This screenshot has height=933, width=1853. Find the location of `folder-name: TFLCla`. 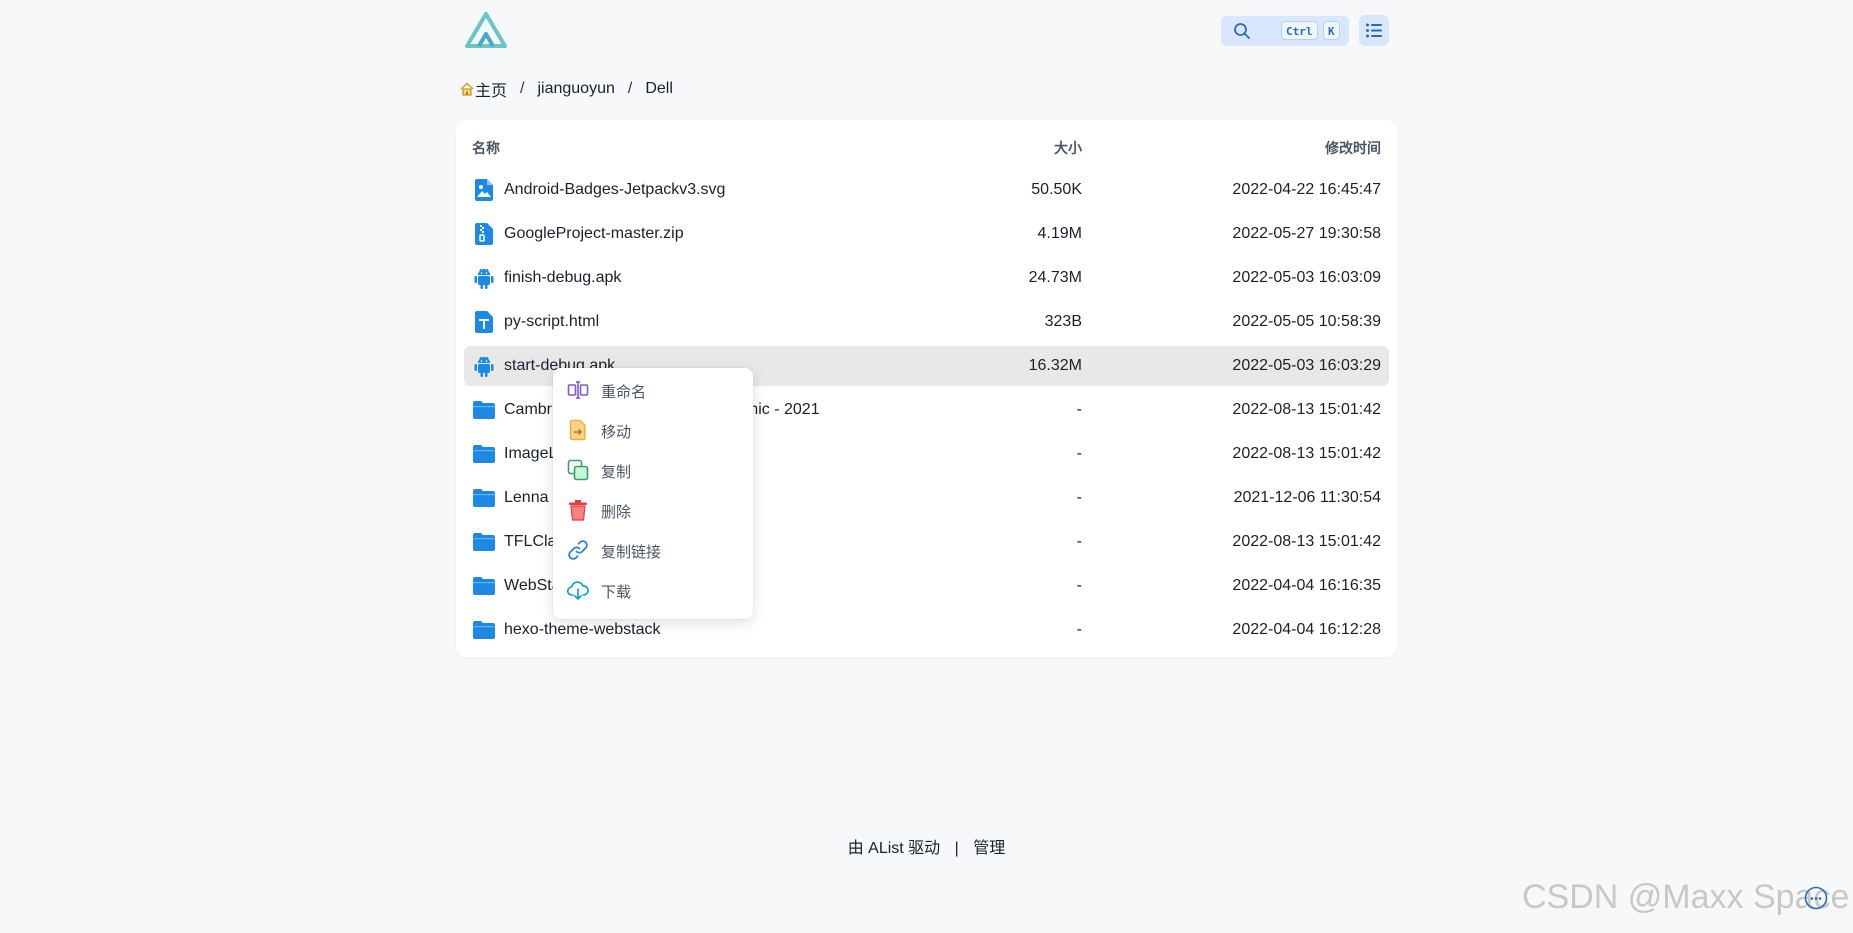

folder-name: TFLCla is located at coordinates (530, 542).